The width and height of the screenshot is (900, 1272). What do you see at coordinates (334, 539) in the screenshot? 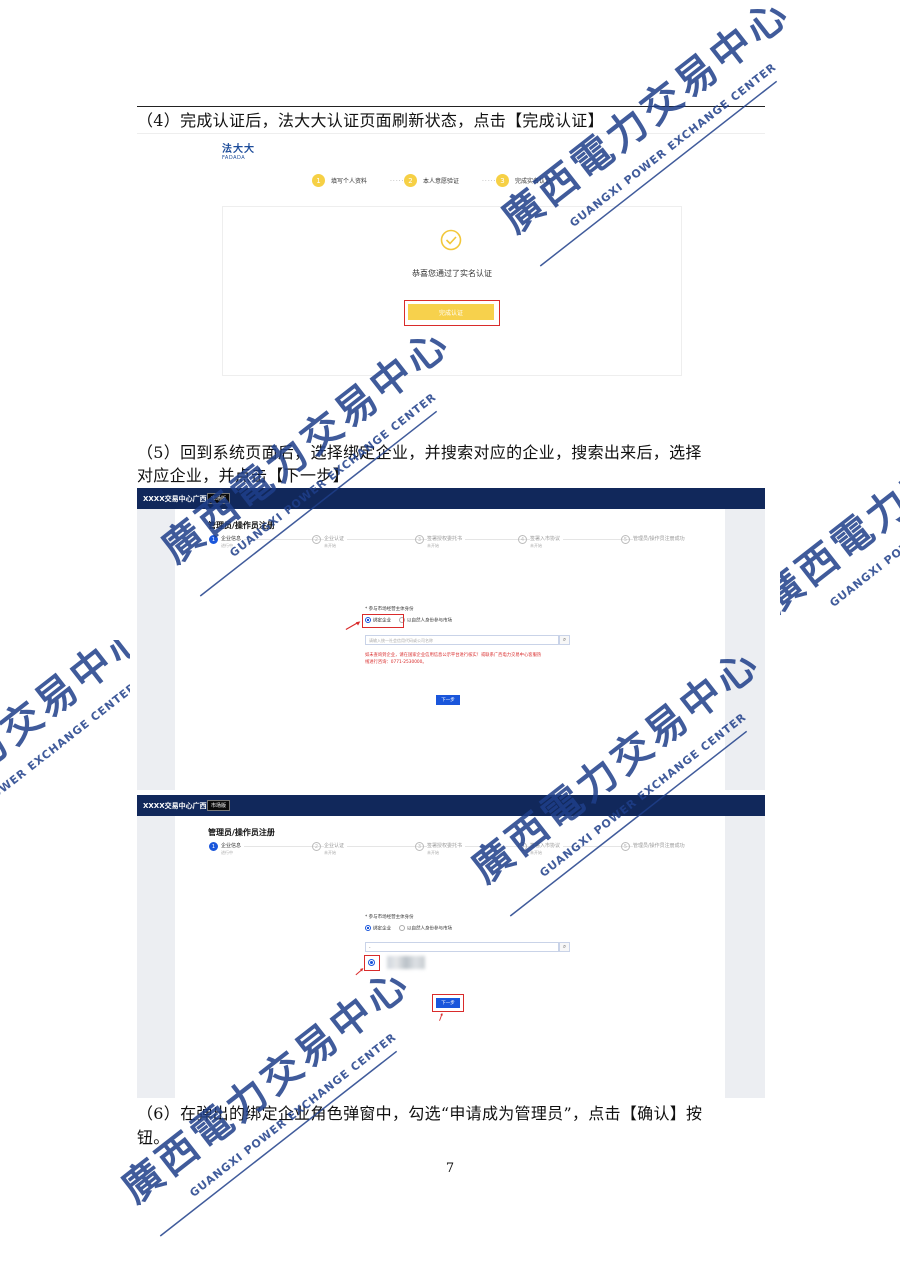
I see `reg-step-2-label: 企业认证` at bounding box center [334, 539].